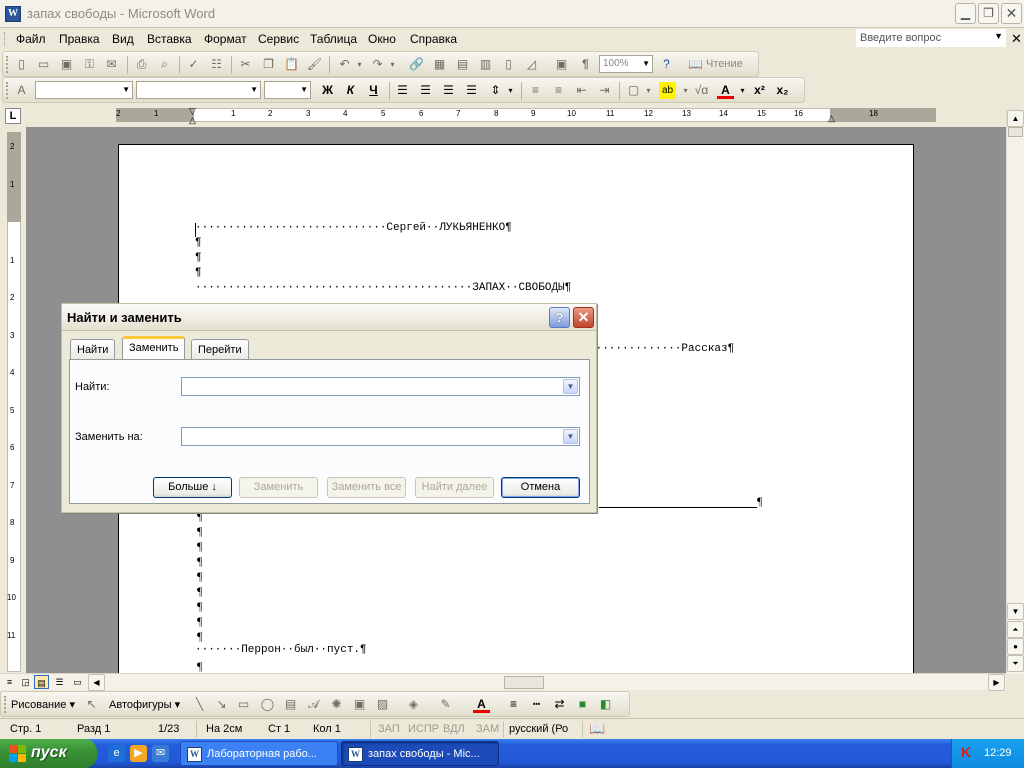 Image resolution: width=1024 pixels, height=768 pixels. Describe the element at coordinates (31, 39) in the screenshot. I see `menu-file: Файл` at that location.